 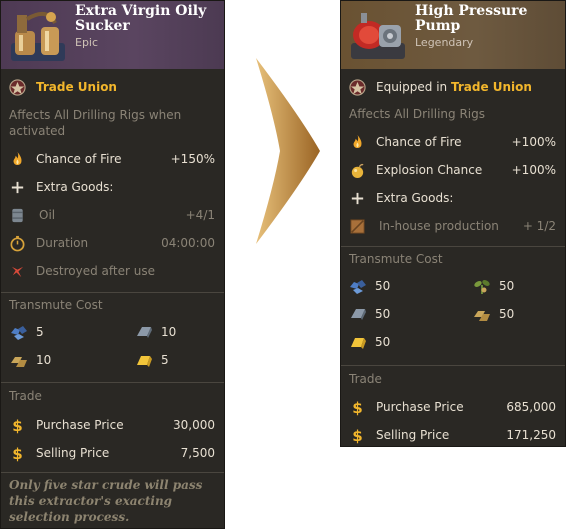 I want to click on selling-price-value: 7,500, so click(x=197, y=453).